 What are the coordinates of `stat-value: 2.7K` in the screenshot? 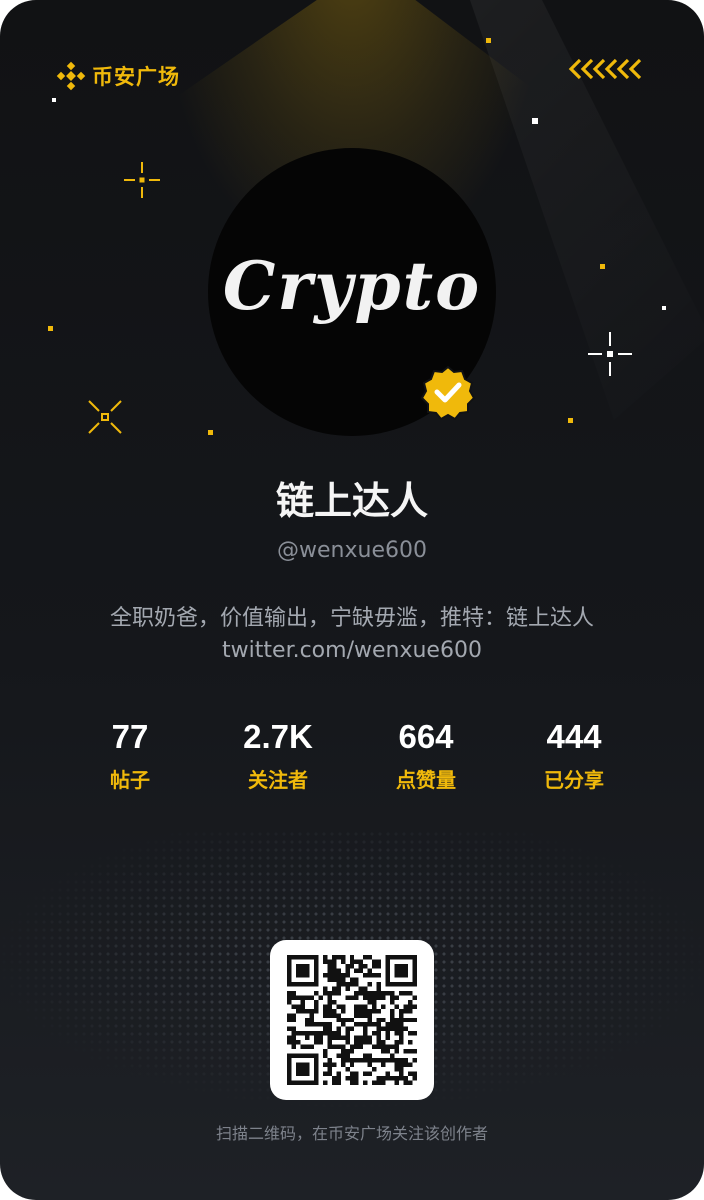 It's located at (278, 736).